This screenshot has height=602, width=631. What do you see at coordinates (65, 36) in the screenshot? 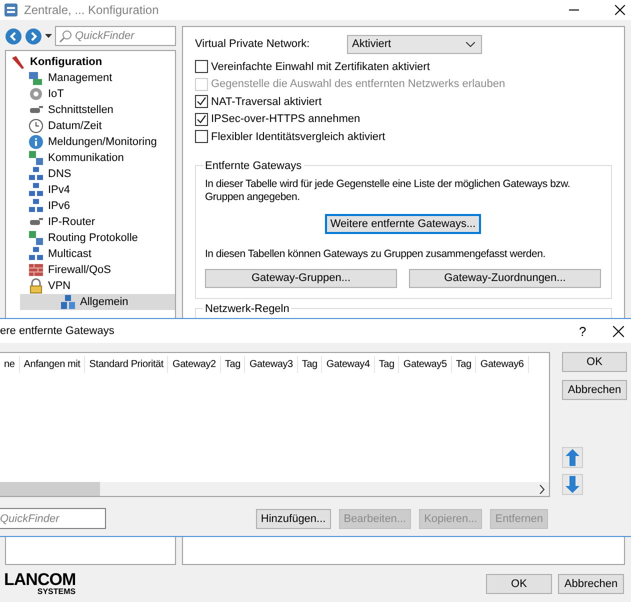
I see `search-icon` at bounding box center [65, 36].